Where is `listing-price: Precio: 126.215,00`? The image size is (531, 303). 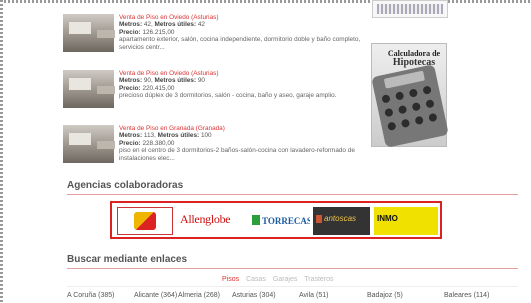 listing-price: Precio: 126.215,00 is located at coordinates (147, 32).